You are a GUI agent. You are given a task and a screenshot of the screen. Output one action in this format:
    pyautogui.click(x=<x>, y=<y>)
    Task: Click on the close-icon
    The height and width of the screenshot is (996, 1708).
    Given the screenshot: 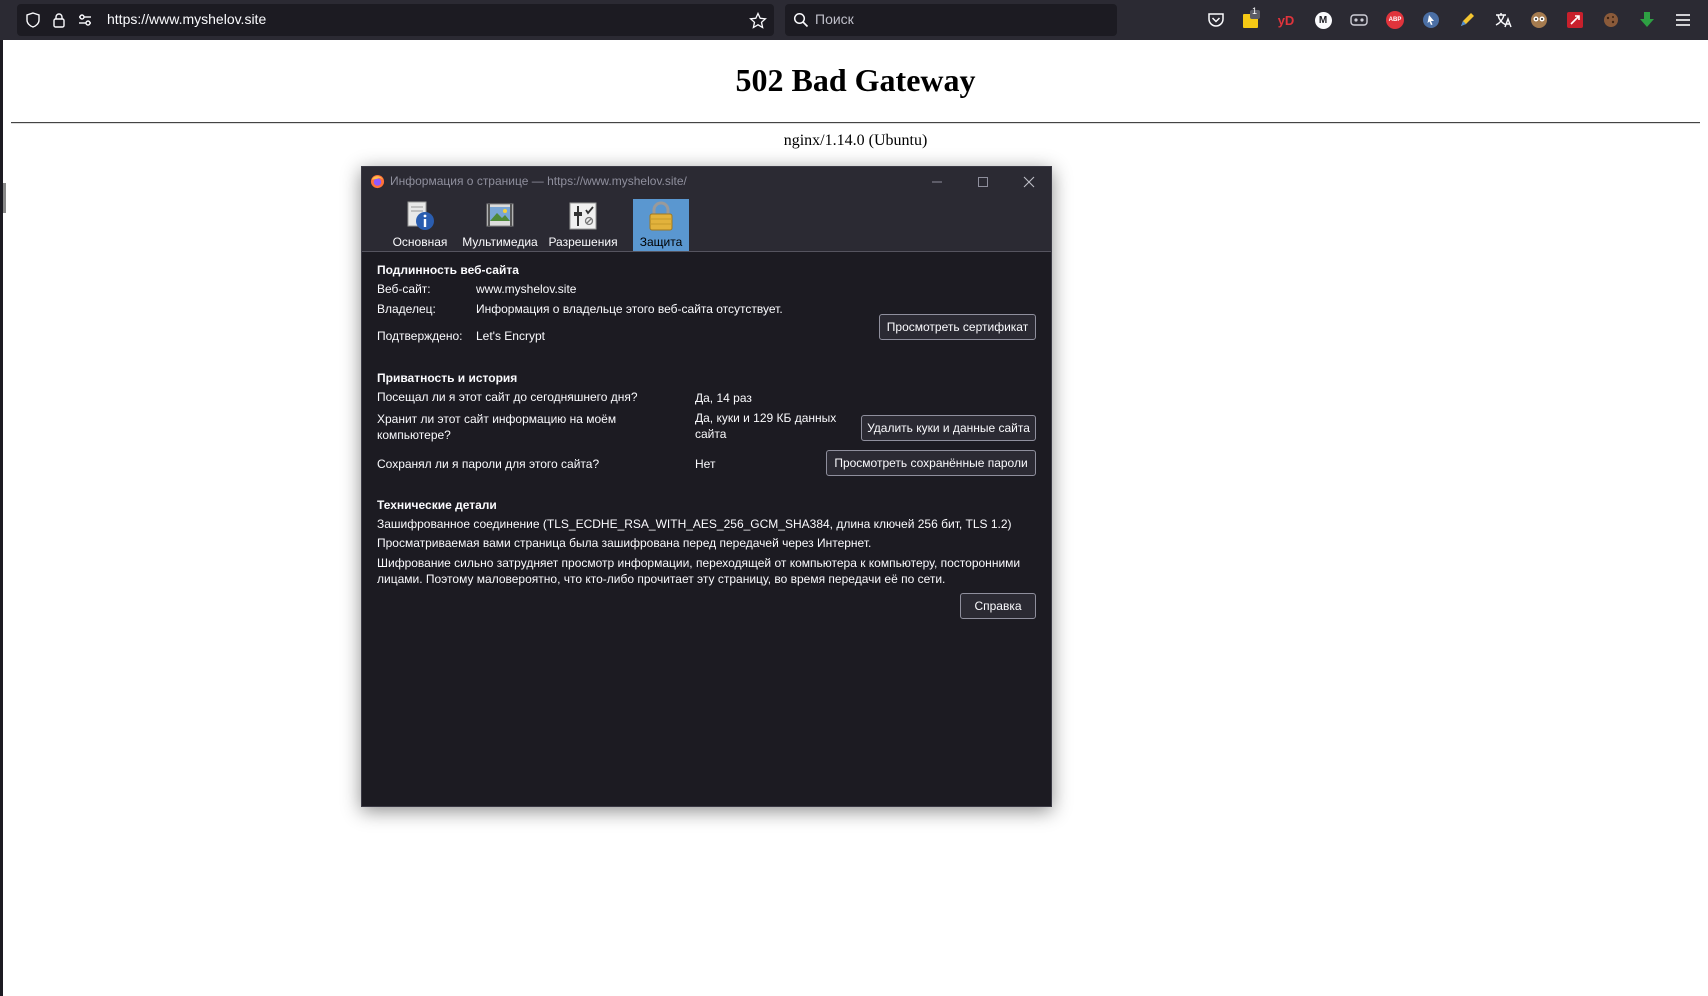 What is the action you would take?
    pyautogui.click(x=1029, y=182)
    